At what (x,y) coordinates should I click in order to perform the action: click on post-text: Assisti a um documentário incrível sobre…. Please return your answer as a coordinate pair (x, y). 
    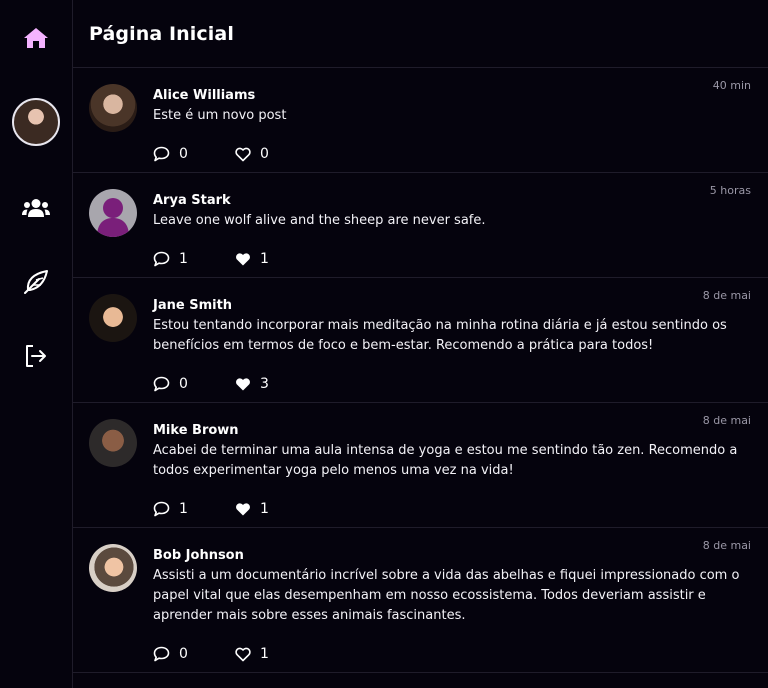
    Looking at the image, I should click on (446, 595).